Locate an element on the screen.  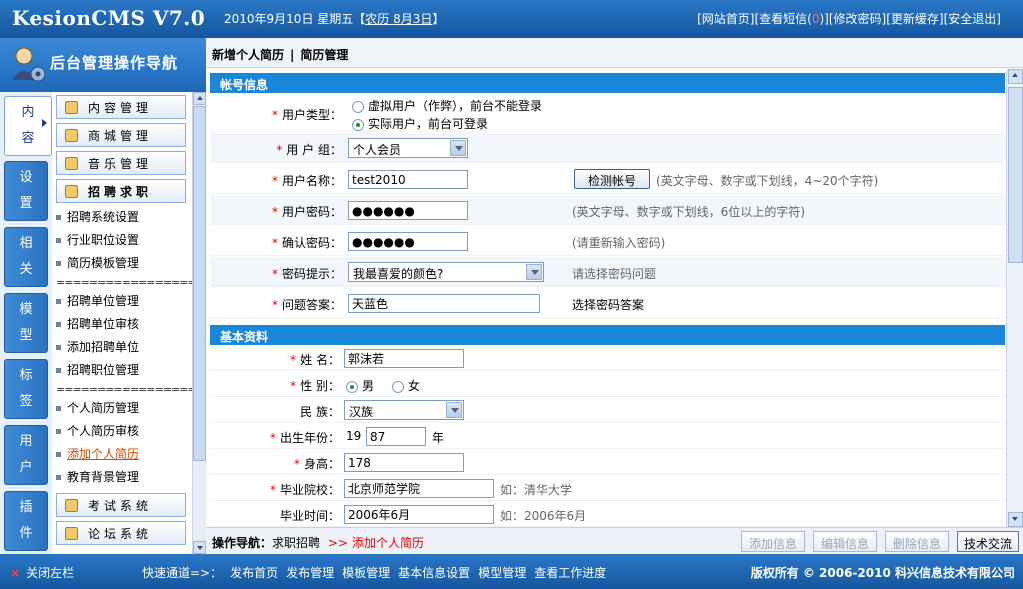
user-type-option-real: 实际用户，前台可登录 is located at coordinates (420, 123).